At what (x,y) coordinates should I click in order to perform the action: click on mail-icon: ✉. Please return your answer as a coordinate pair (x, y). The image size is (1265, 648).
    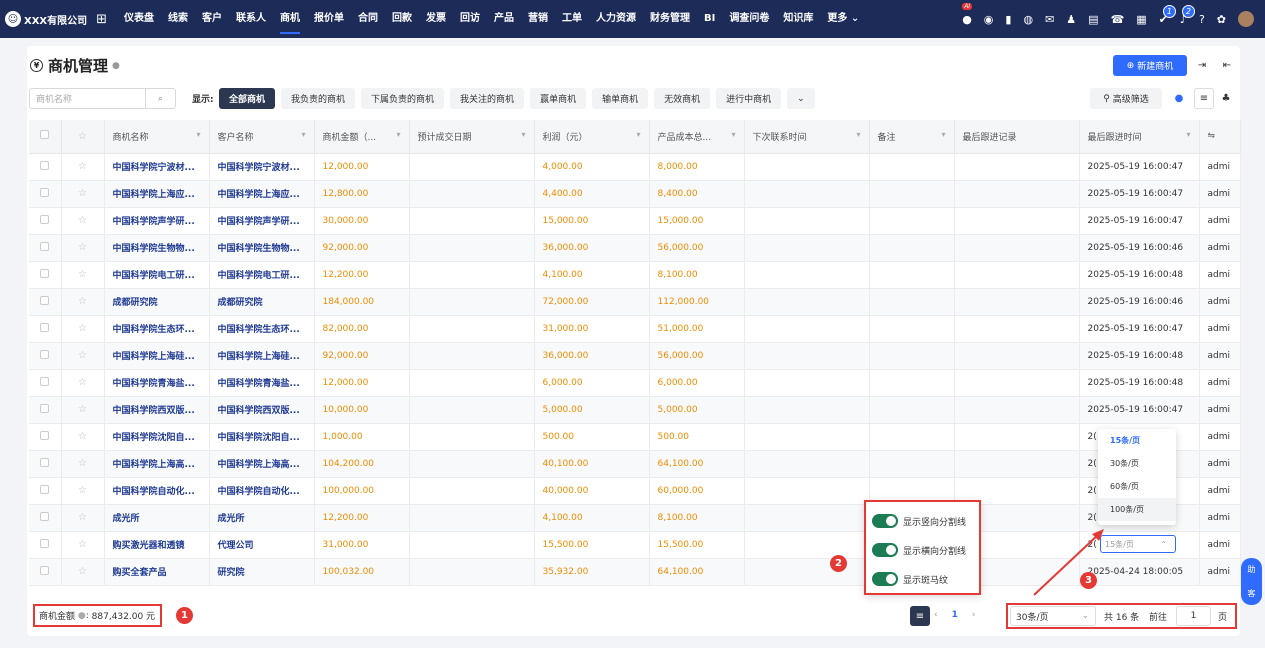
    Looking at the image, I should click on (1049, 19).